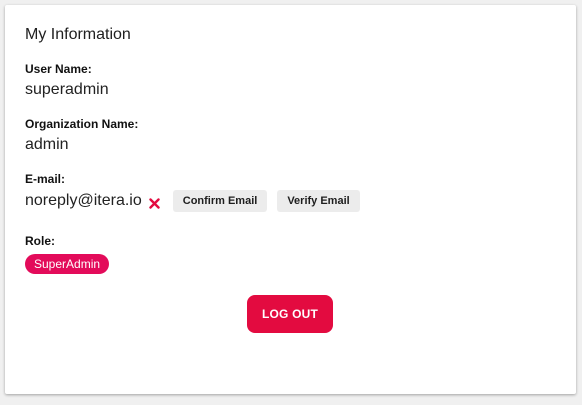  What do you see at coordinates (40, 241) in the screenshot?
I see `role-label: Role:` at bounding box center [40, 241].